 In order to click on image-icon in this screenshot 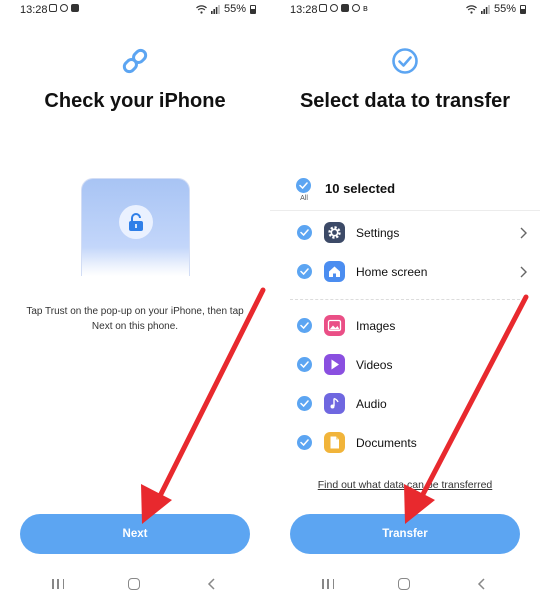, I will do `click(334, 325)`.